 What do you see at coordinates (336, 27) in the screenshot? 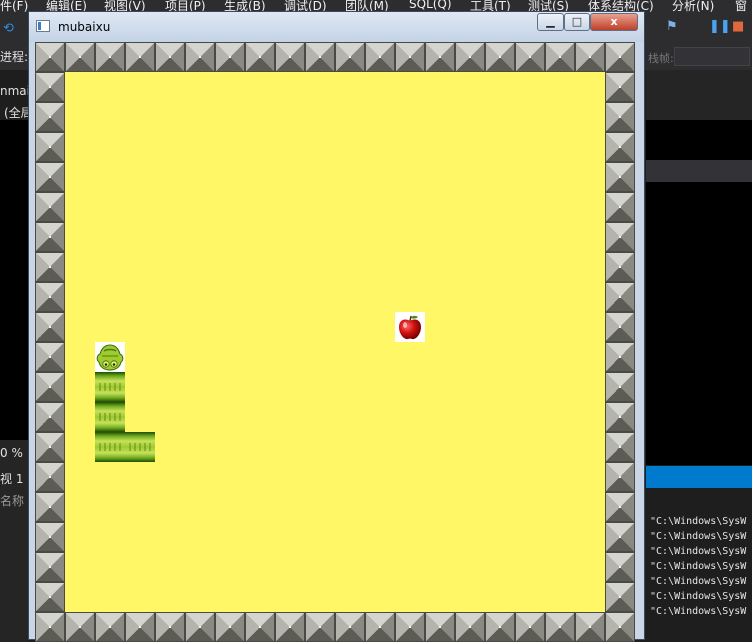
I see `title-bar: mubaixu ▁ □ x` at bounding box center [336, 27].